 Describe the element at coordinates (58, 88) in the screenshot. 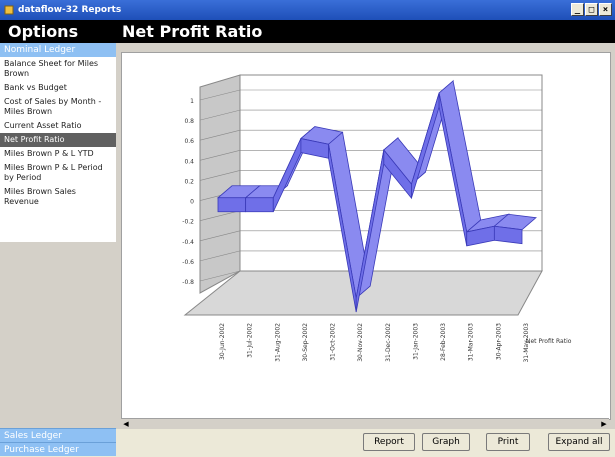

I see `sidebar-item: Bank vs Budget` at that location.